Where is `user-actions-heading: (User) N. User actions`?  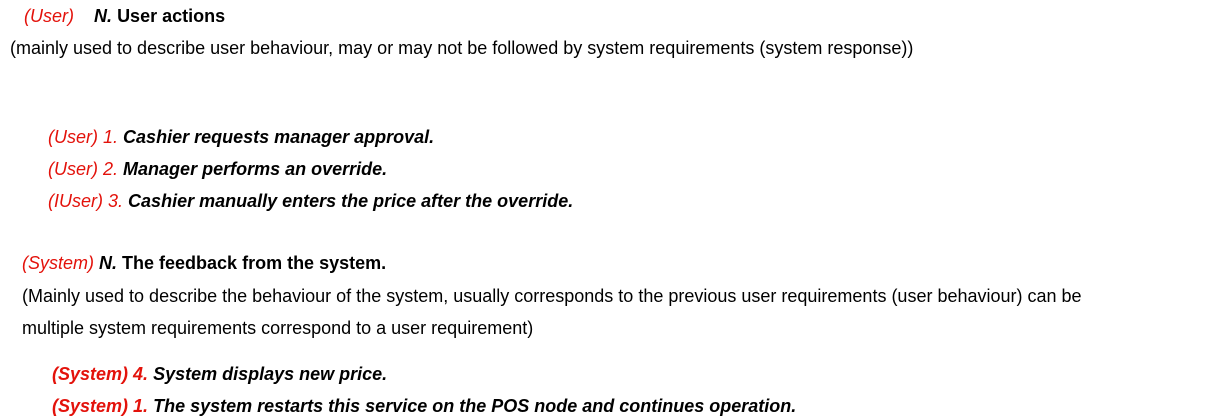 user-actions-heading: (User) N. User actions is located at coordinates (124, 16).